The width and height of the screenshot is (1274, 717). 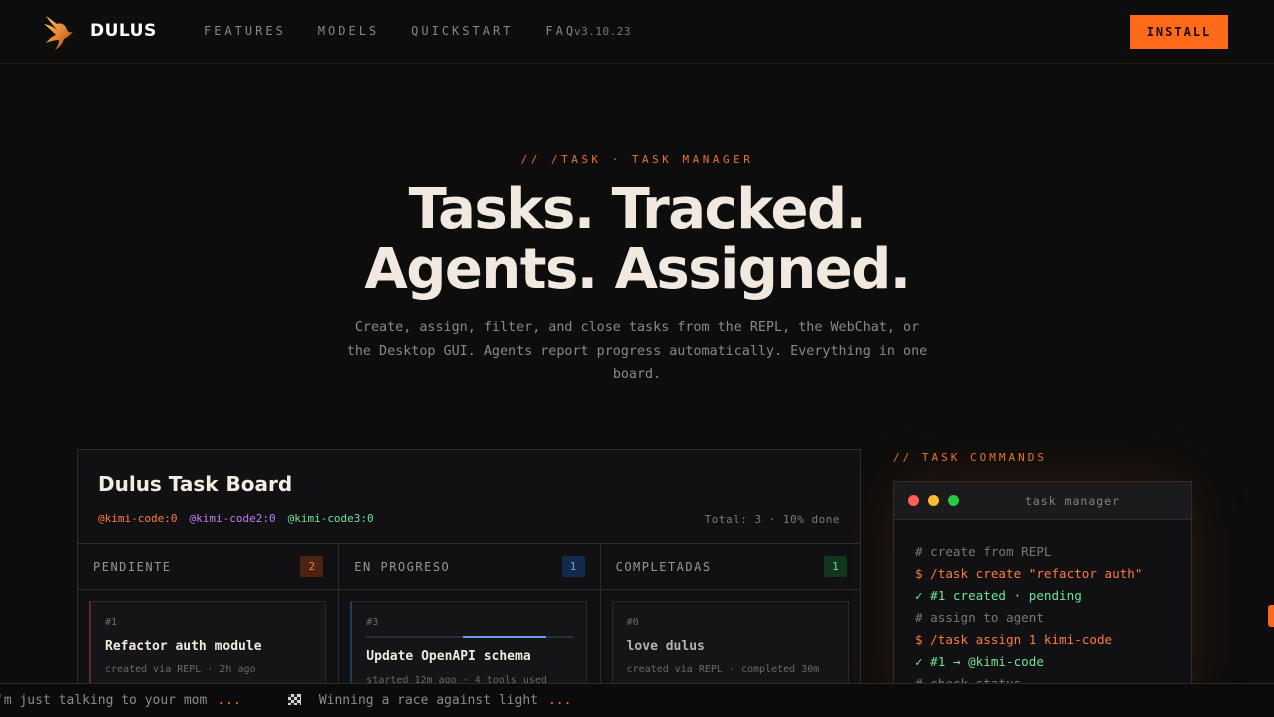 What do you see at coordinates (331, 518) in the screenshot?
I see `agent-tag: @kimi-code3:0` at bounding box center [331, 518].